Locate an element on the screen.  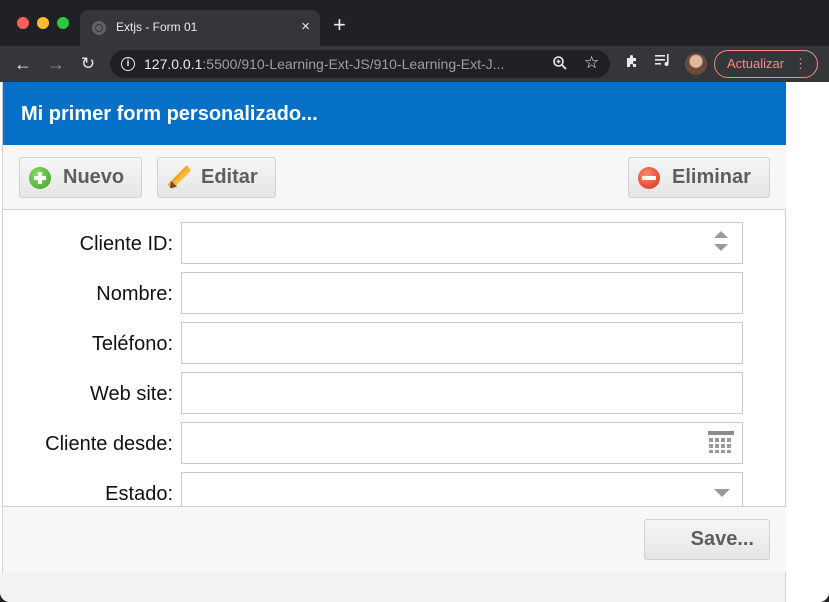
minimize-window-button is located at coordinates (43, 23).